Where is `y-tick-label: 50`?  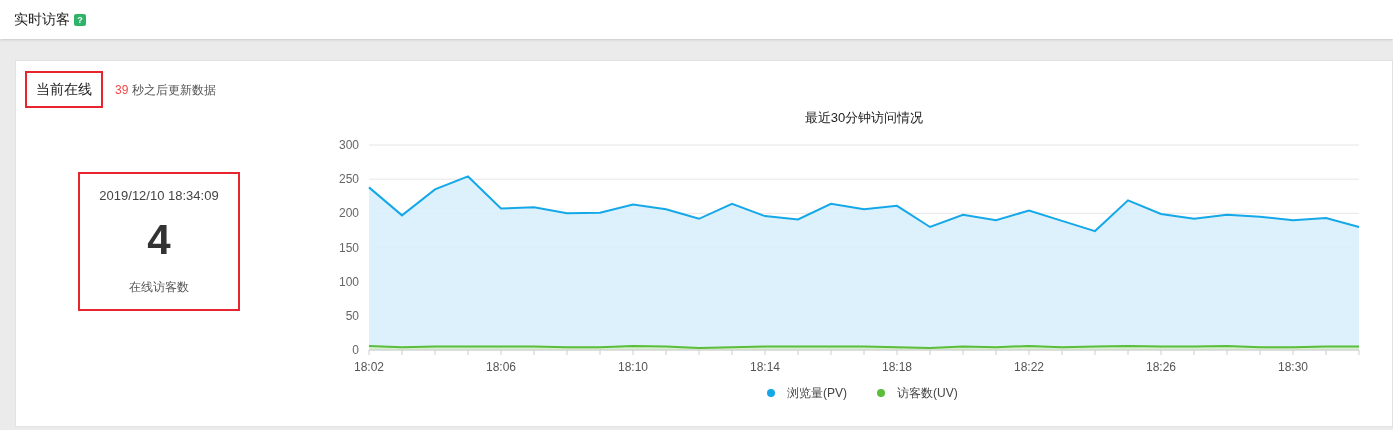 y-tick-label: 50 is located at coordinates (352, 315).